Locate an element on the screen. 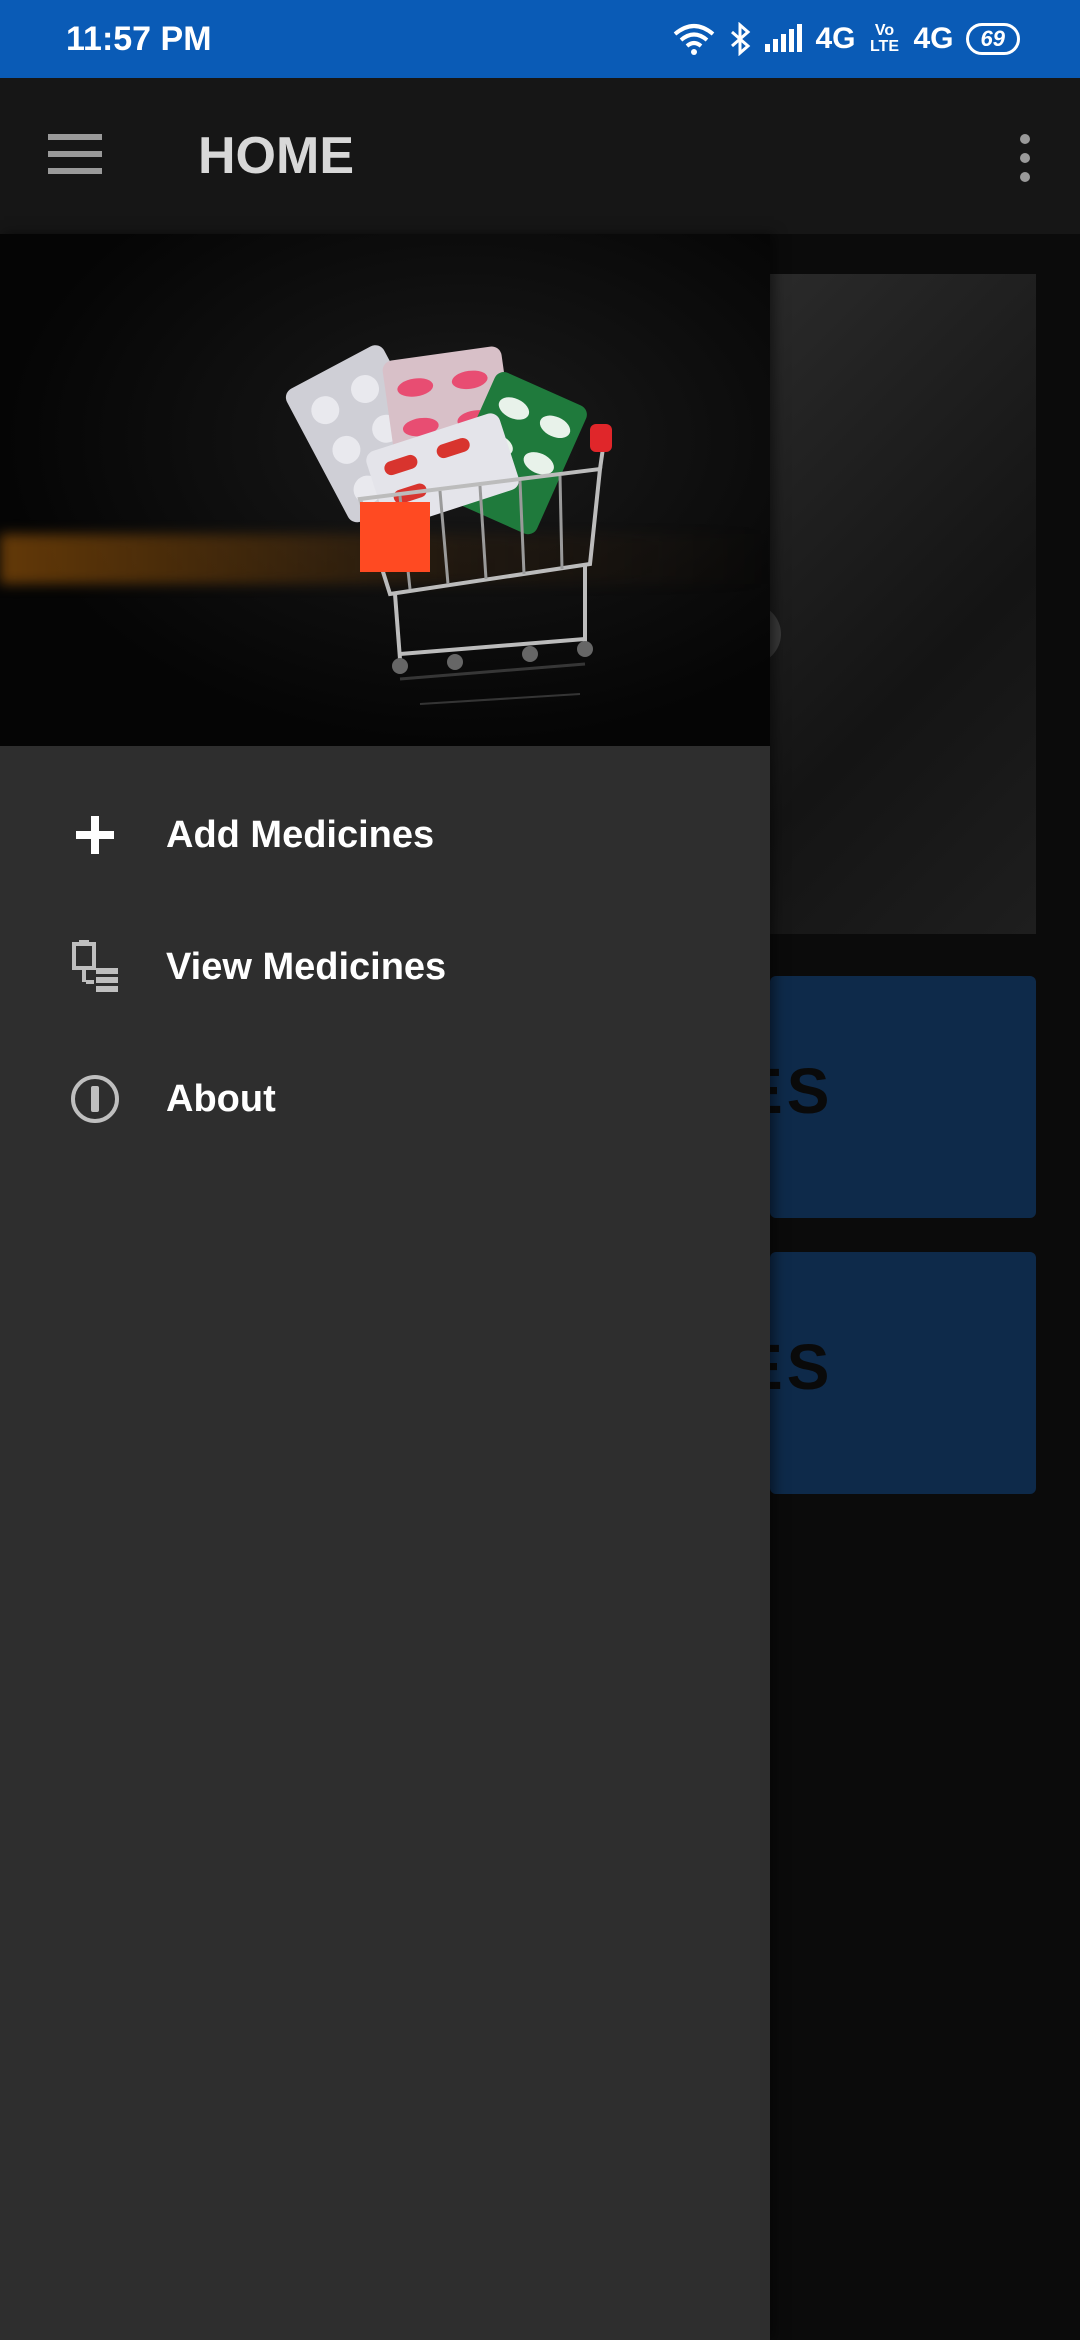  home-card-view-medicines: ES is located at coordinates (888, 1373).